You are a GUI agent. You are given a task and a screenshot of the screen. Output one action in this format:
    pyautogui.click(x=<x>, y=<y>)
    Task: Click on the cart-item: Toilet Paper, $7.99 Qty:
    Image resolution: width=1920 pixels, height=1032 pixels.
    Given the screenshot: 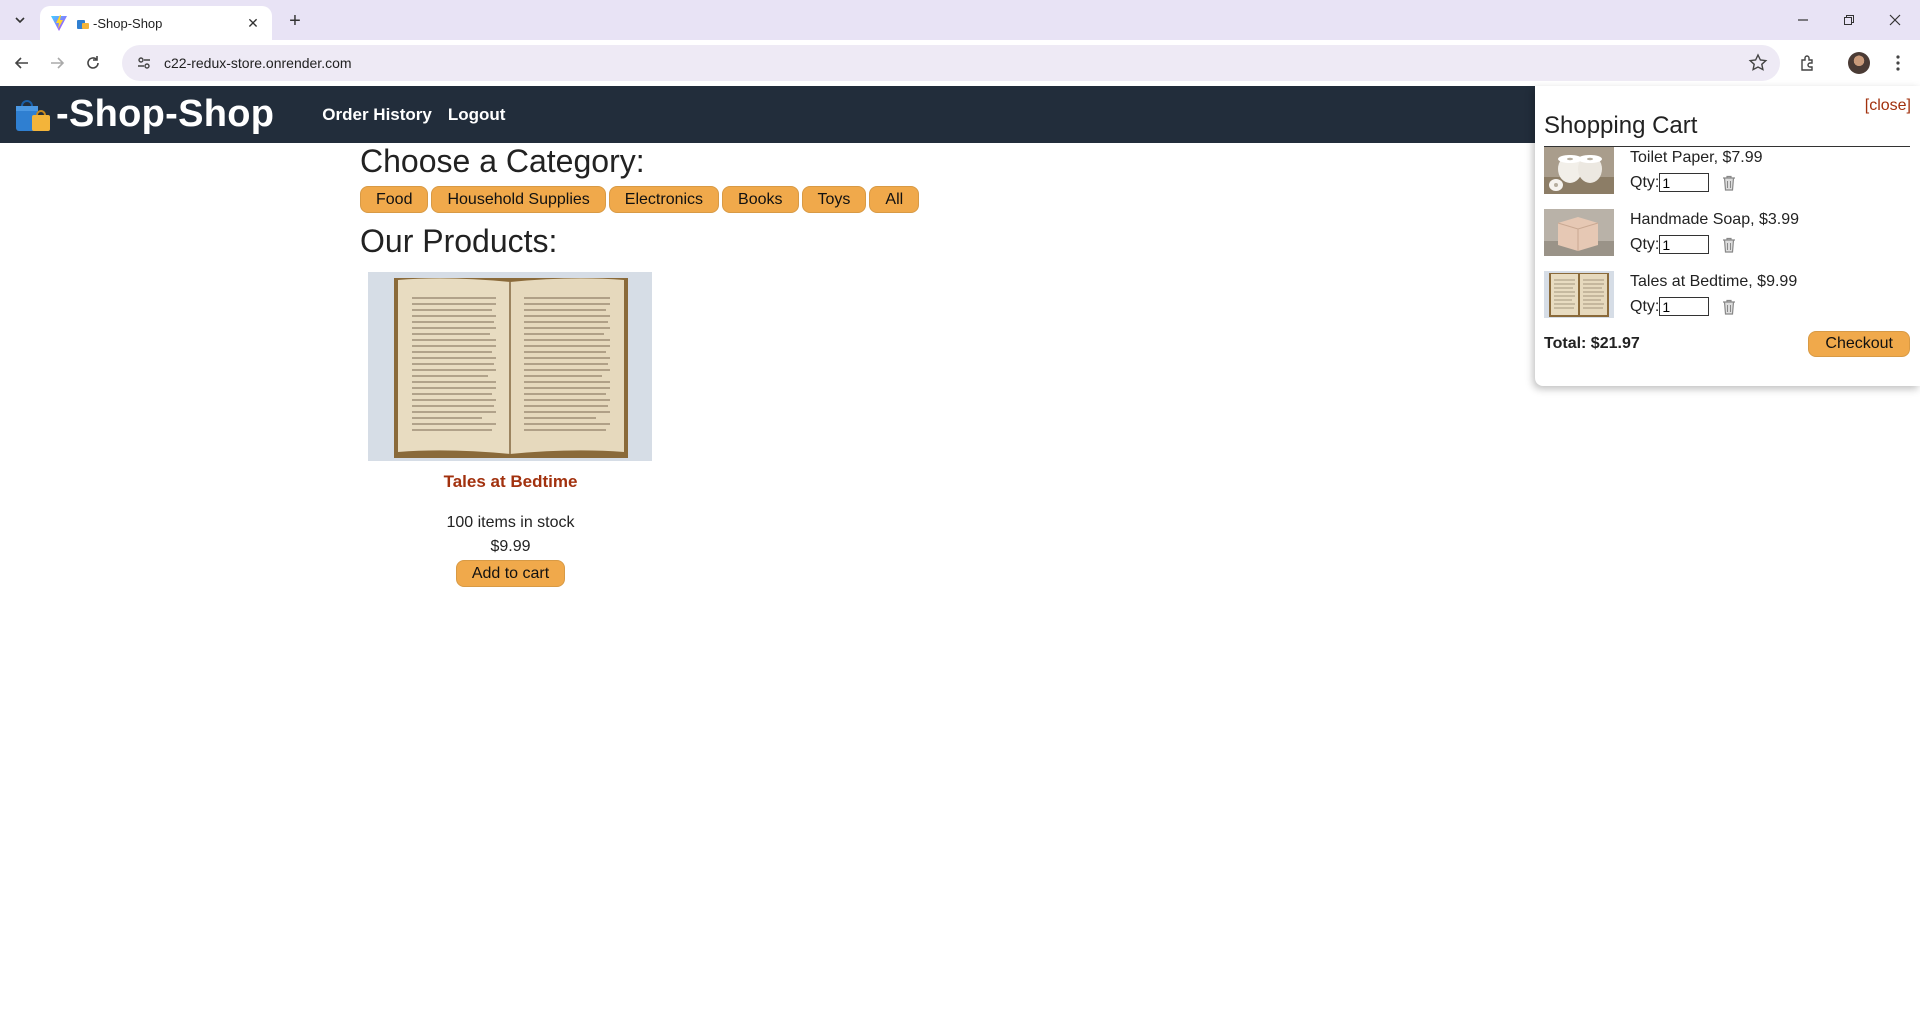 What is the action you would take?
    pyautogui.click(x=1727, y=178)
    